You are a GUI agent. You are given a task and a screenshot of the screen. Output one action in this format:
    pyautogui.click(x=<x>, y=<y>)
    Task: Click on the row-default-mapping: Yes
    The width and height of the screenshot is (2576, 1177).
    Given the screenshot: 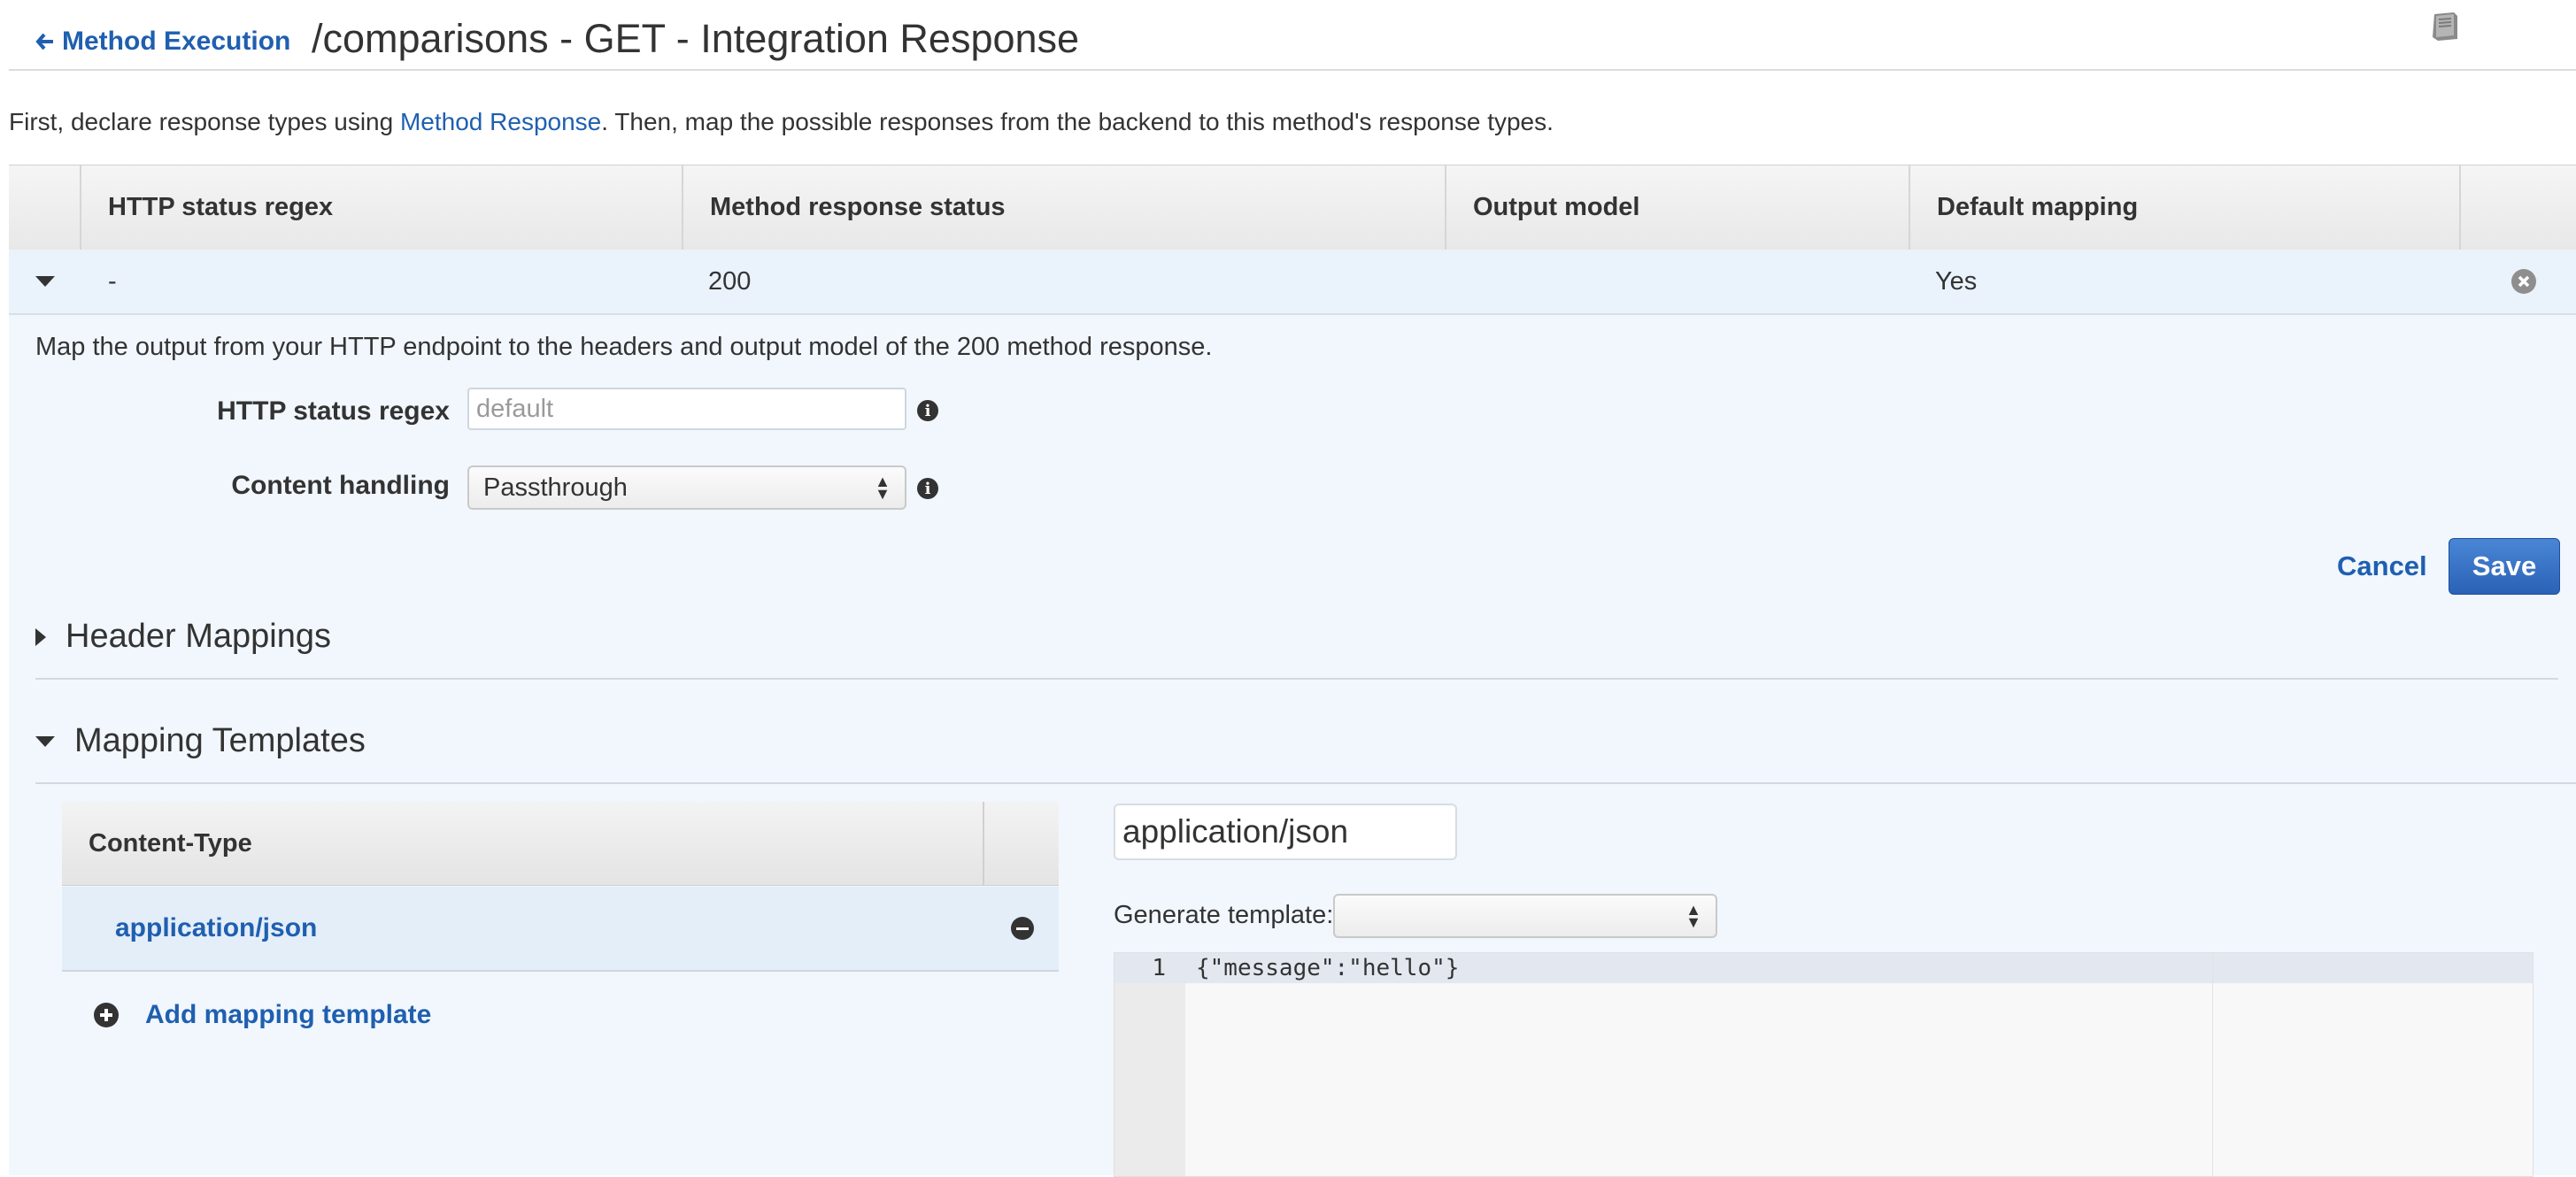 What is the action you would take?
    pyautogui.click(x=1956, y=281)
    